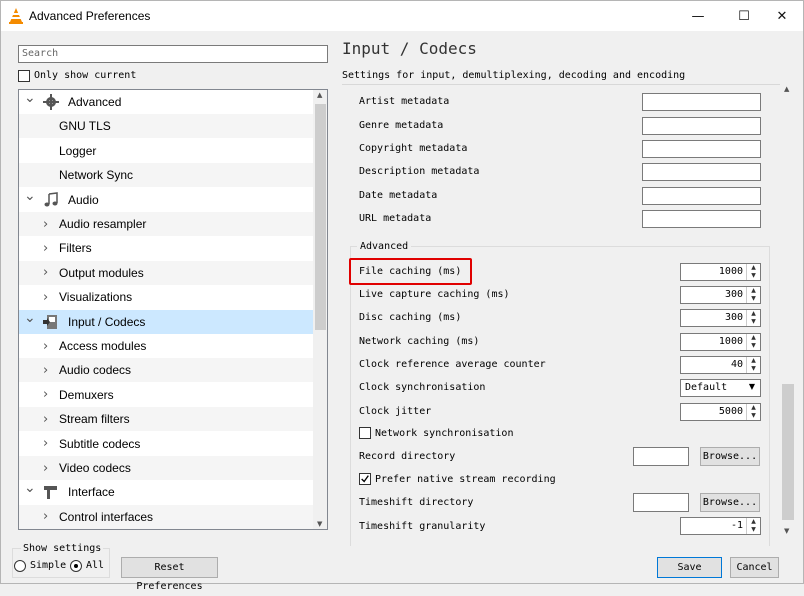 The image size is (804, 596). Describe the element at coordinates (166, 297) in the screenshot. I see `tree-item: › Visualizations` at that location.